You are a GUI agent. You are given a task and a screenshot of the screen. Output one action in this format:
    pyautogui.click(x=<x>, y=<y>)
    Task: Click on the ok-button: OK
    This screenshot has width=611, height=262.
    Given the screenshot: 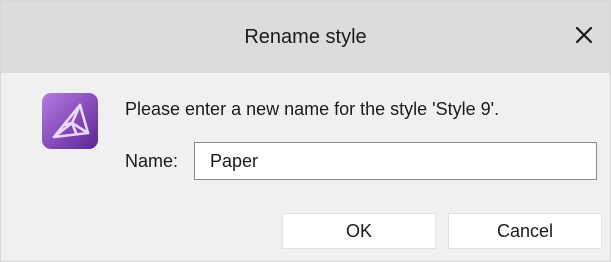 What is the action you would take?
    pyautogui.click(x=359, y=231)
    